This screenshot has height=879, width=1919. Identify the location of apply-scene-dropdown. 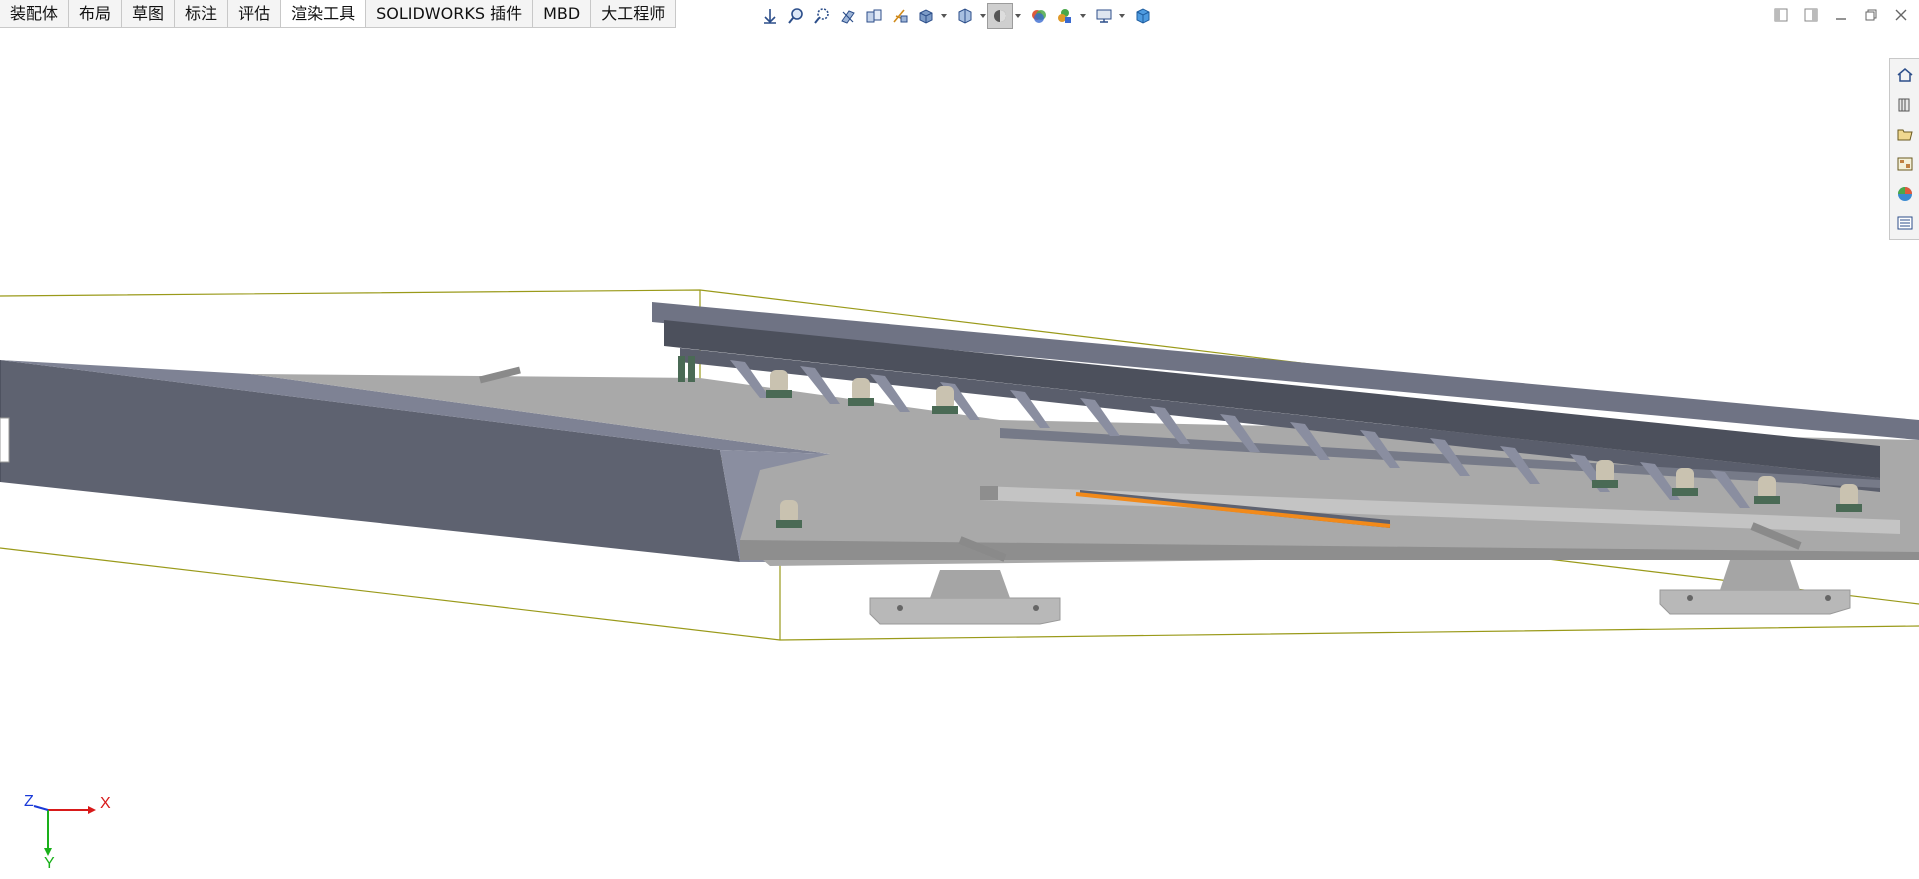
(1082, 16).